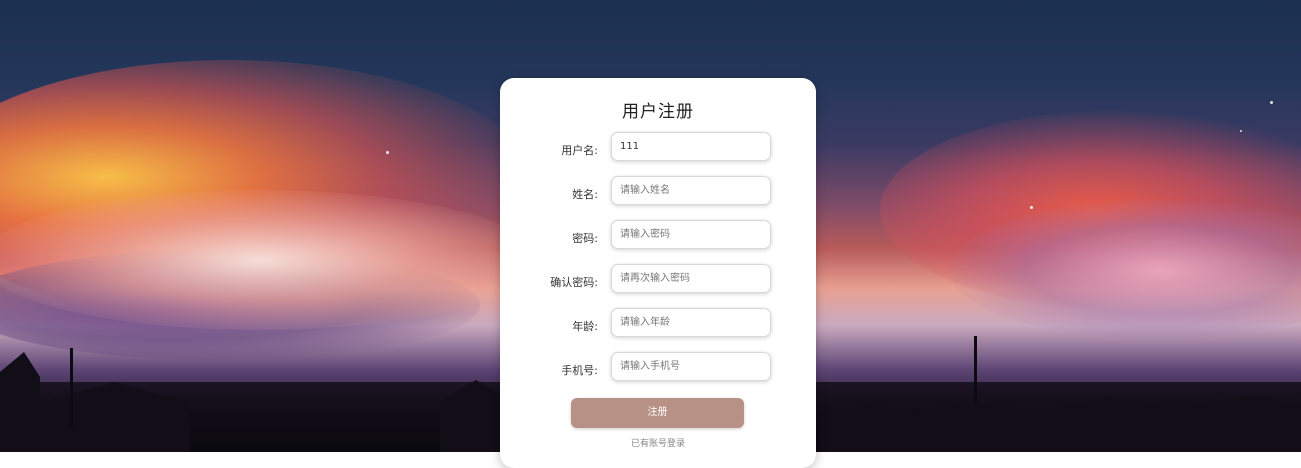 The width and height of the screenshot is (1301, 468). I want to click on phone-label: 手机号:, so click(579, 370).